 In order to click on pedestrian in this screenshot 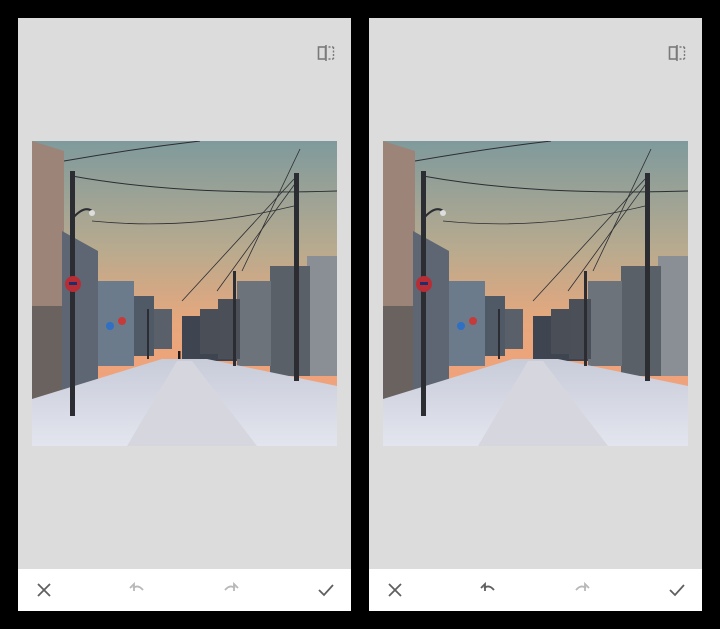, I will do `click(179, 355)`.